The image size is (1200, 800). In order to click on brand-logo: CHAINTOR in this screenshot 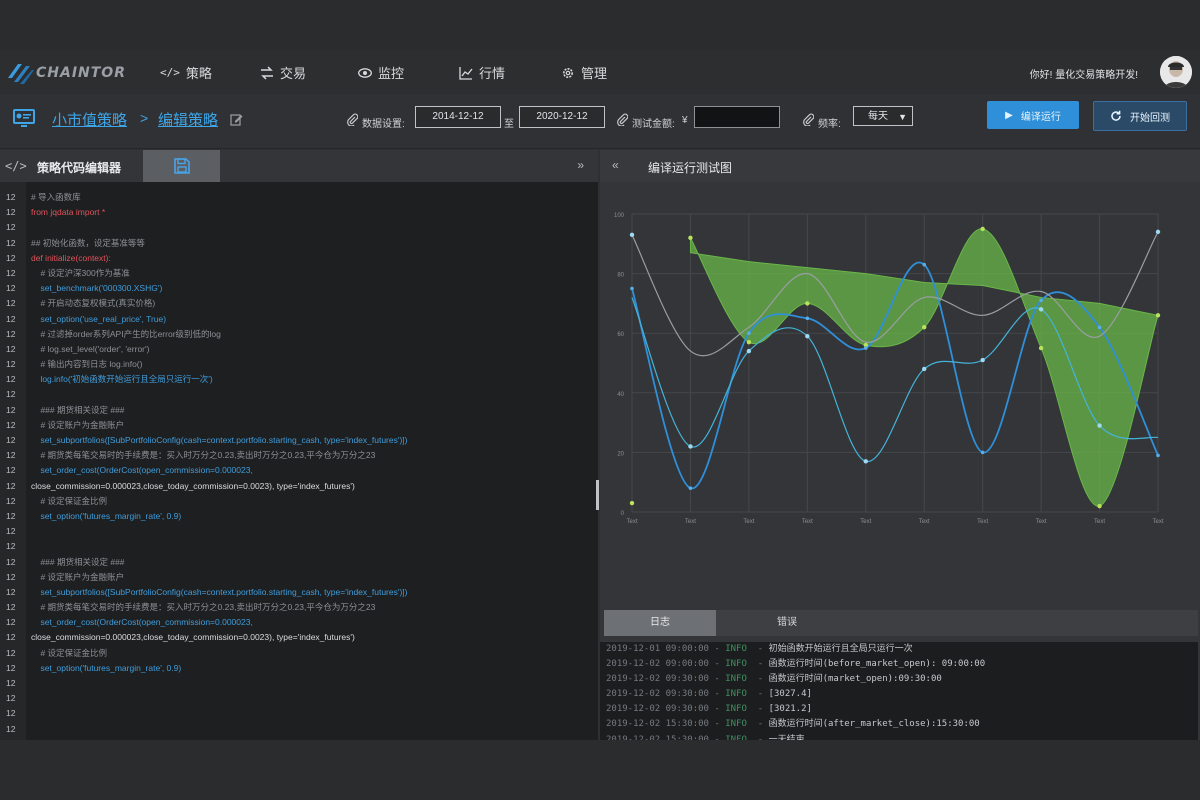, I will do `click(67, 73)`.